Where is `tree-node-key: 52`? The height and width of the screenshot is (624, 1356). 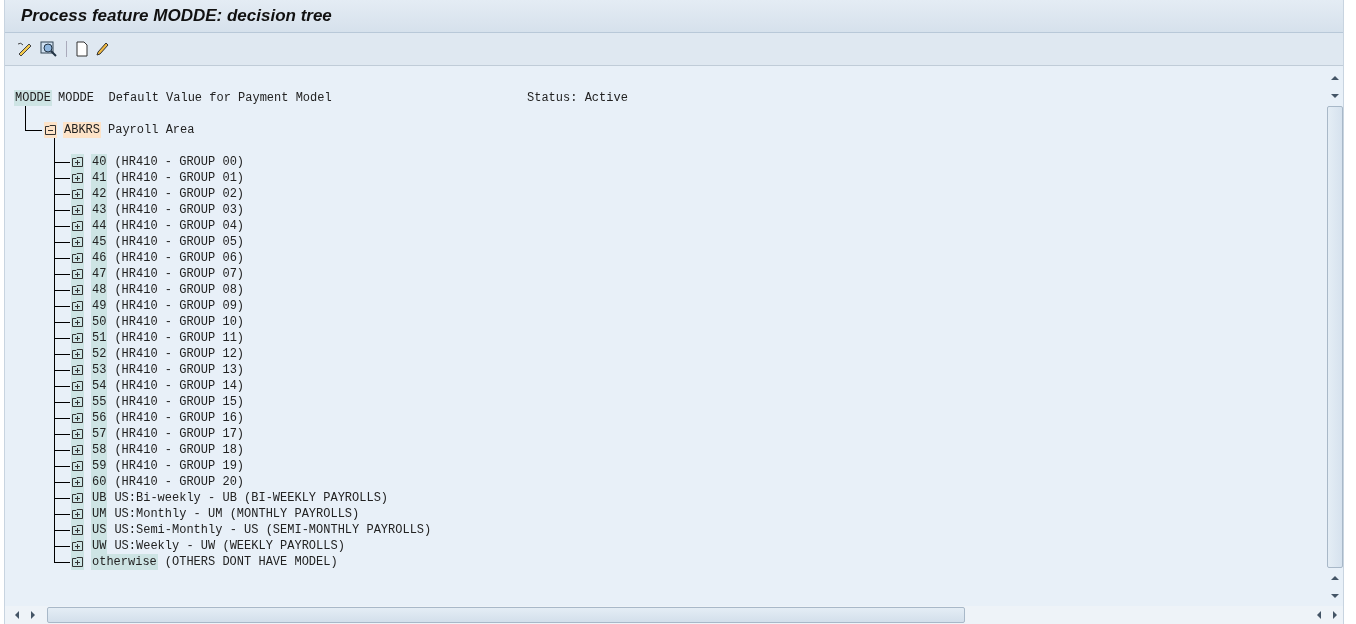
tree-node-key: 52 is located at coordinates (99, 354).